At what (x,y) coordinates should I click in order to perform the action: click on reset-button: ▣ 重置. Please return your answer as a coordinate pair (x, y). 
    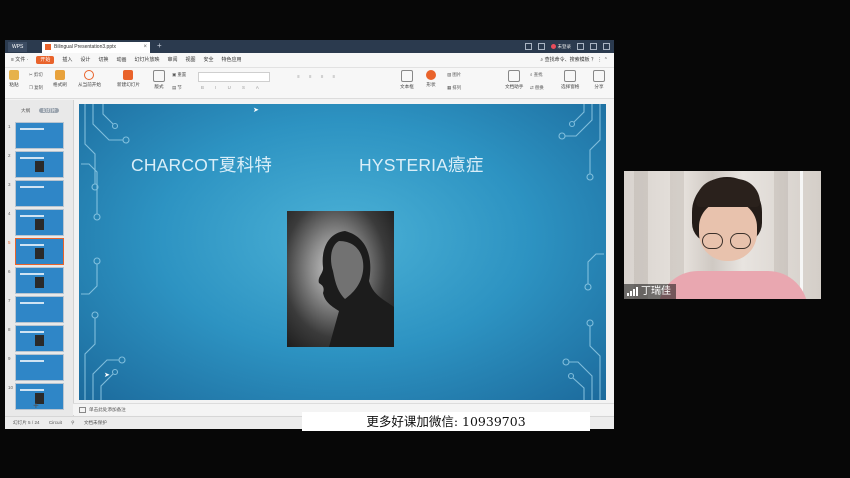
    Looking at the image, I should click on (179, 75).